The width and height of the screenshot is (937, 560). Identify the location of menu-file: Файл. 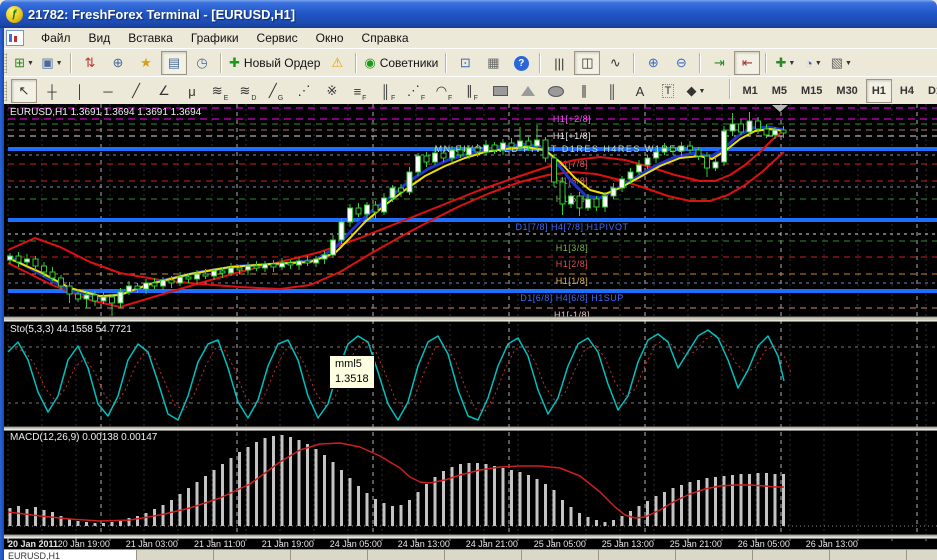
(56, 38).